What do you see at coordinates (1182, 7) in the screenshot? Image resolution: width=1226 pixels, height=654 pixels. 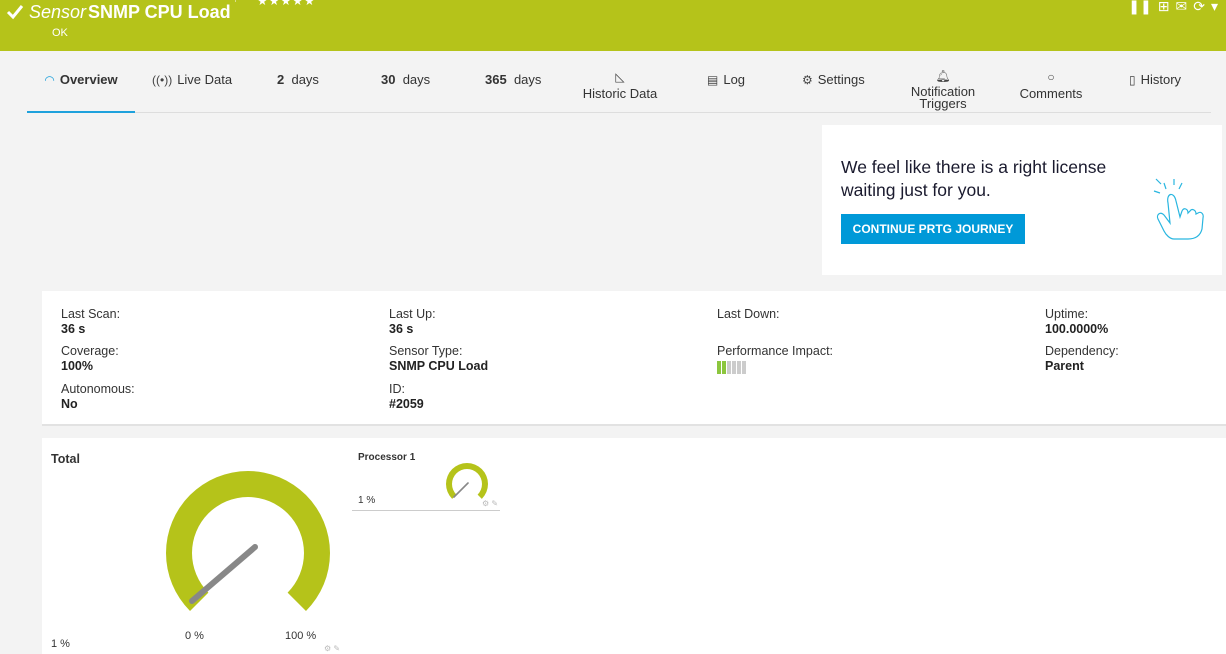 I see `email-icon: ✉` at bounding box center [1182, 7].